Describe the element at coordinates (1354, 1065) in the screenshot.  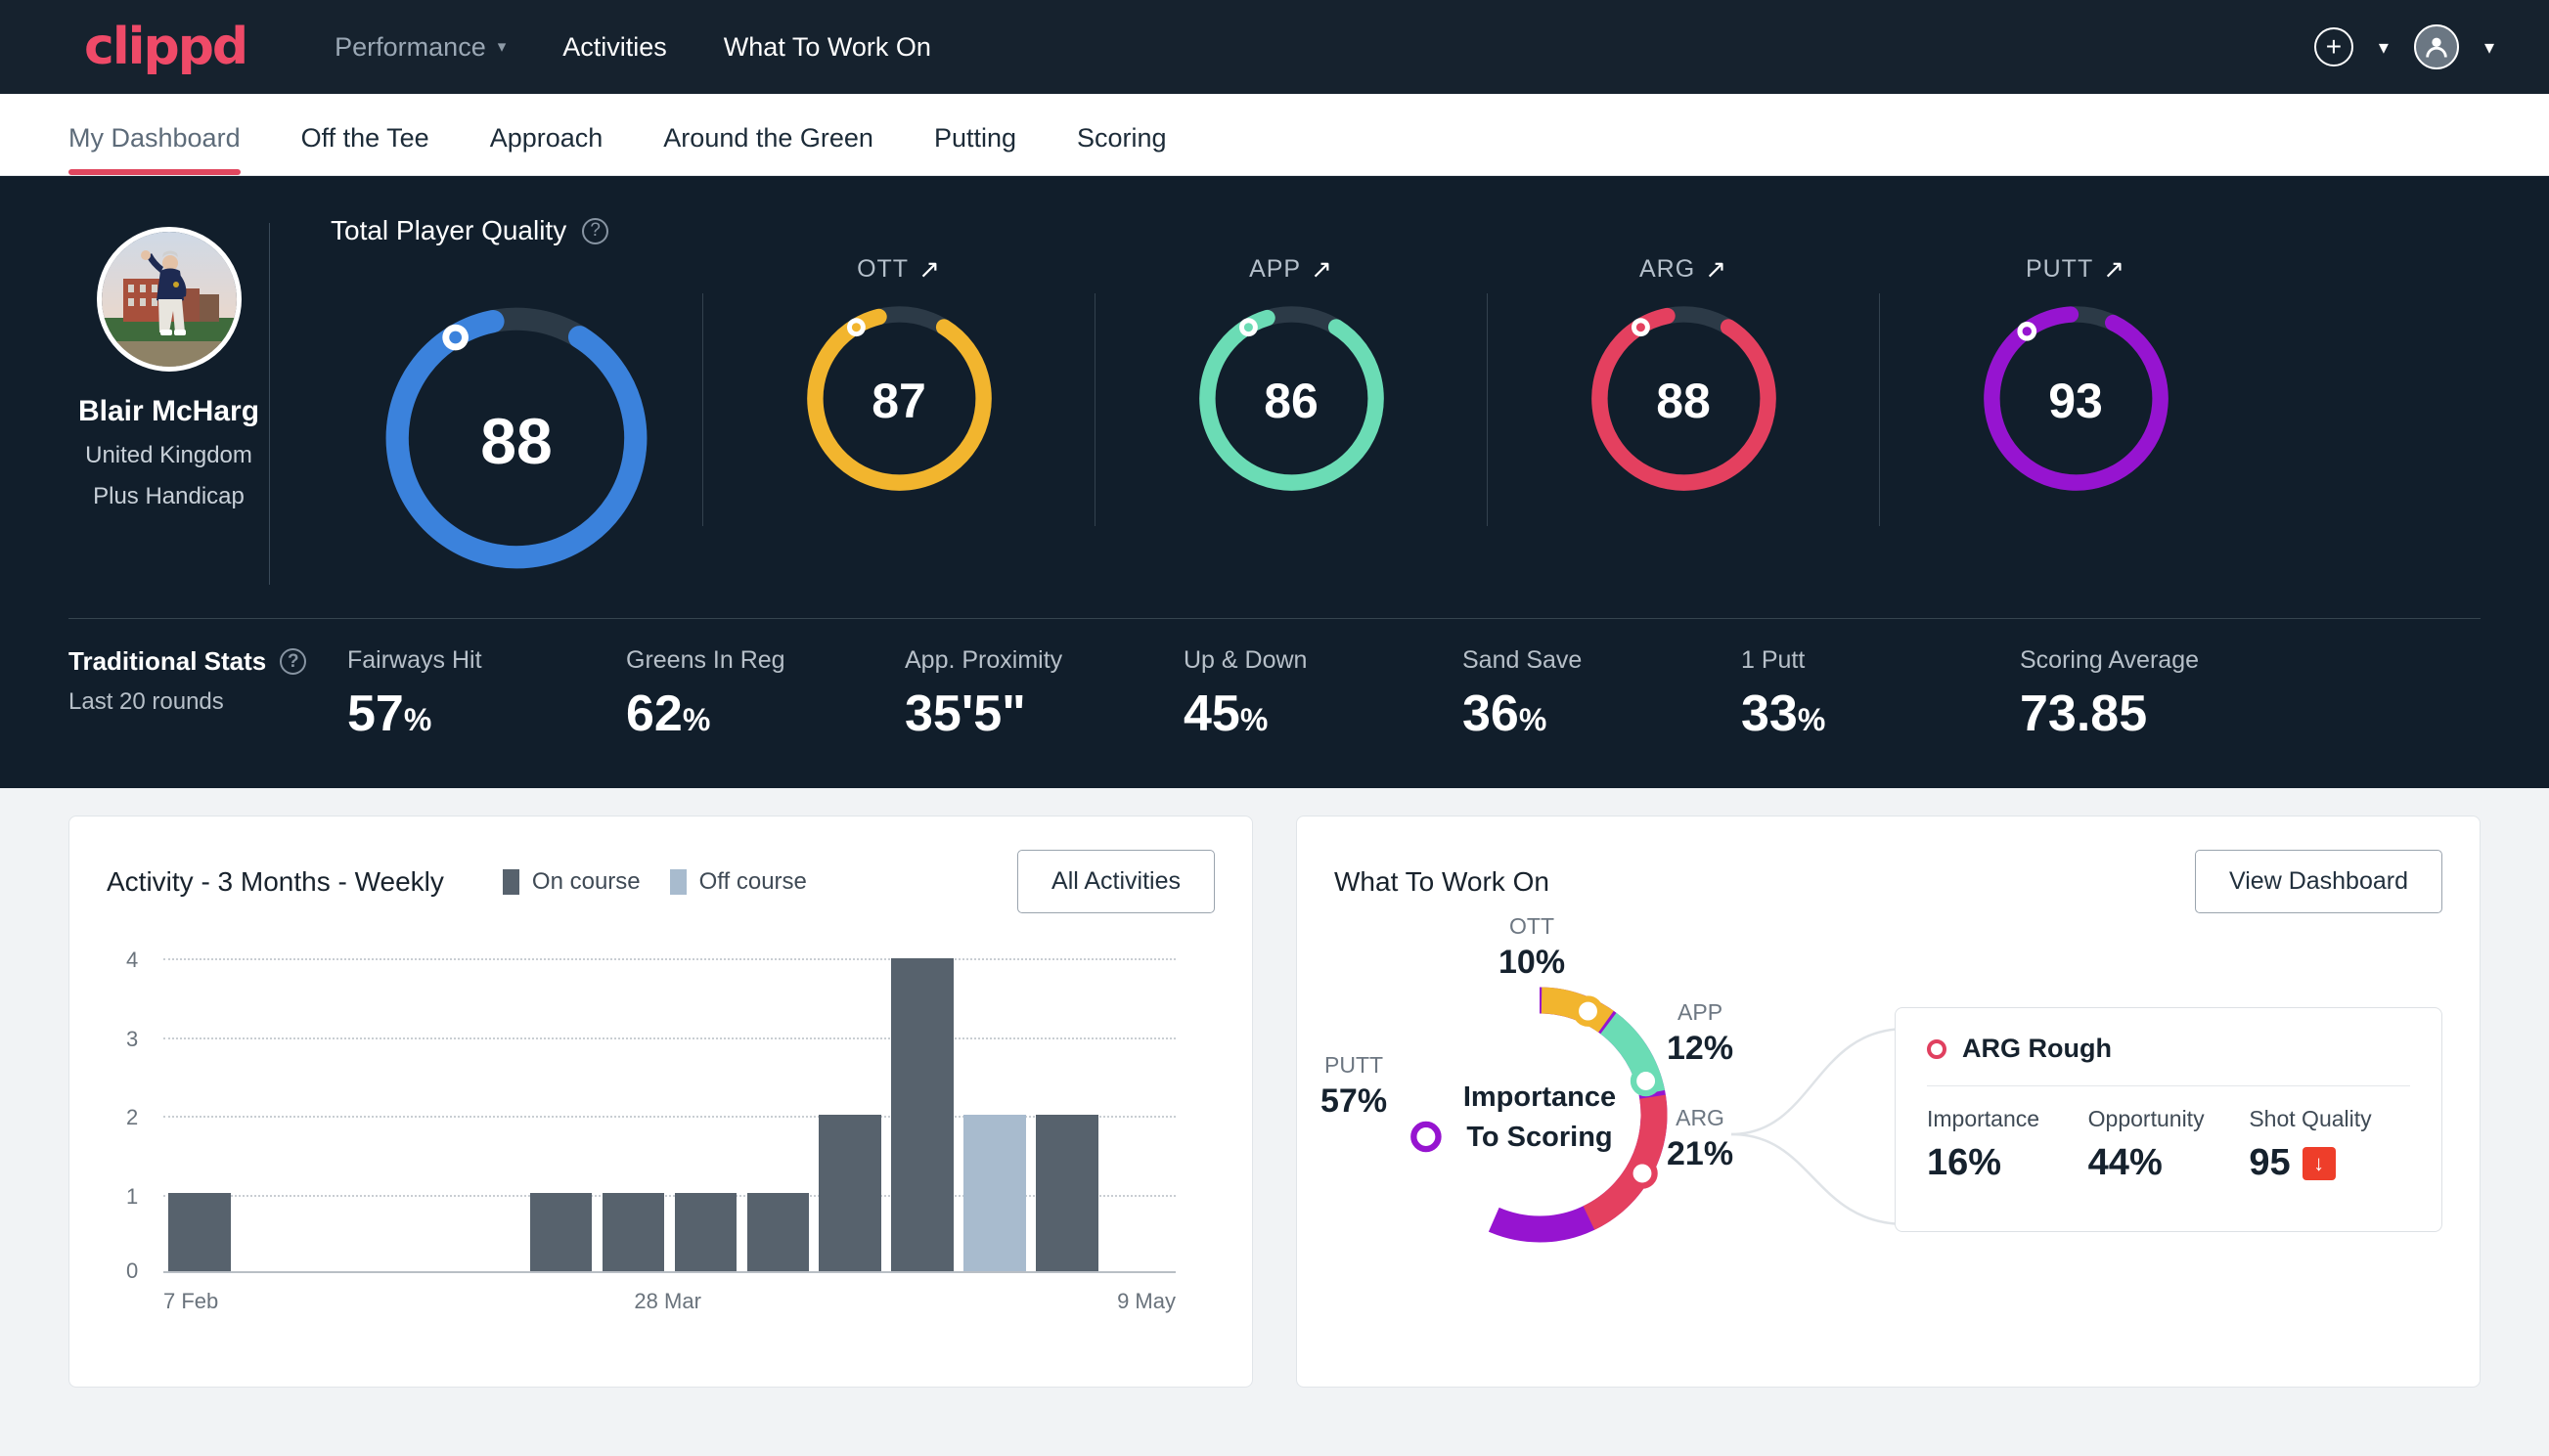
I see `donut-label-putt-key: PUTT` at that location.